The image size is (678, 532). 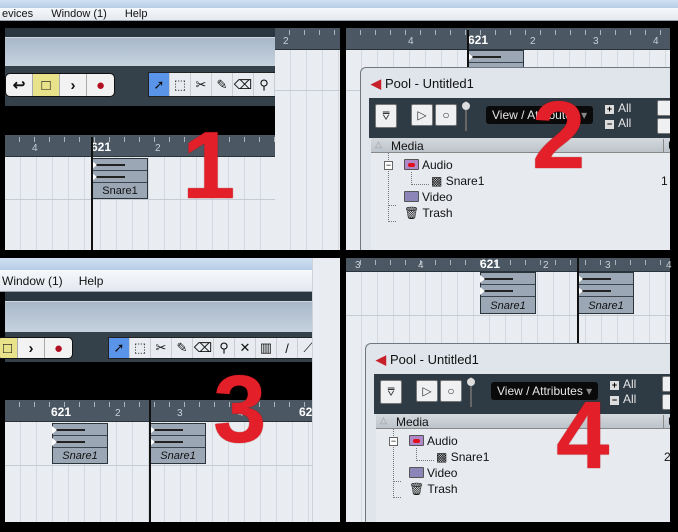 What do you see at coordinates (209, 165) in the screenshot?
I see `step-number: 1` at bounding box center [209, 165].